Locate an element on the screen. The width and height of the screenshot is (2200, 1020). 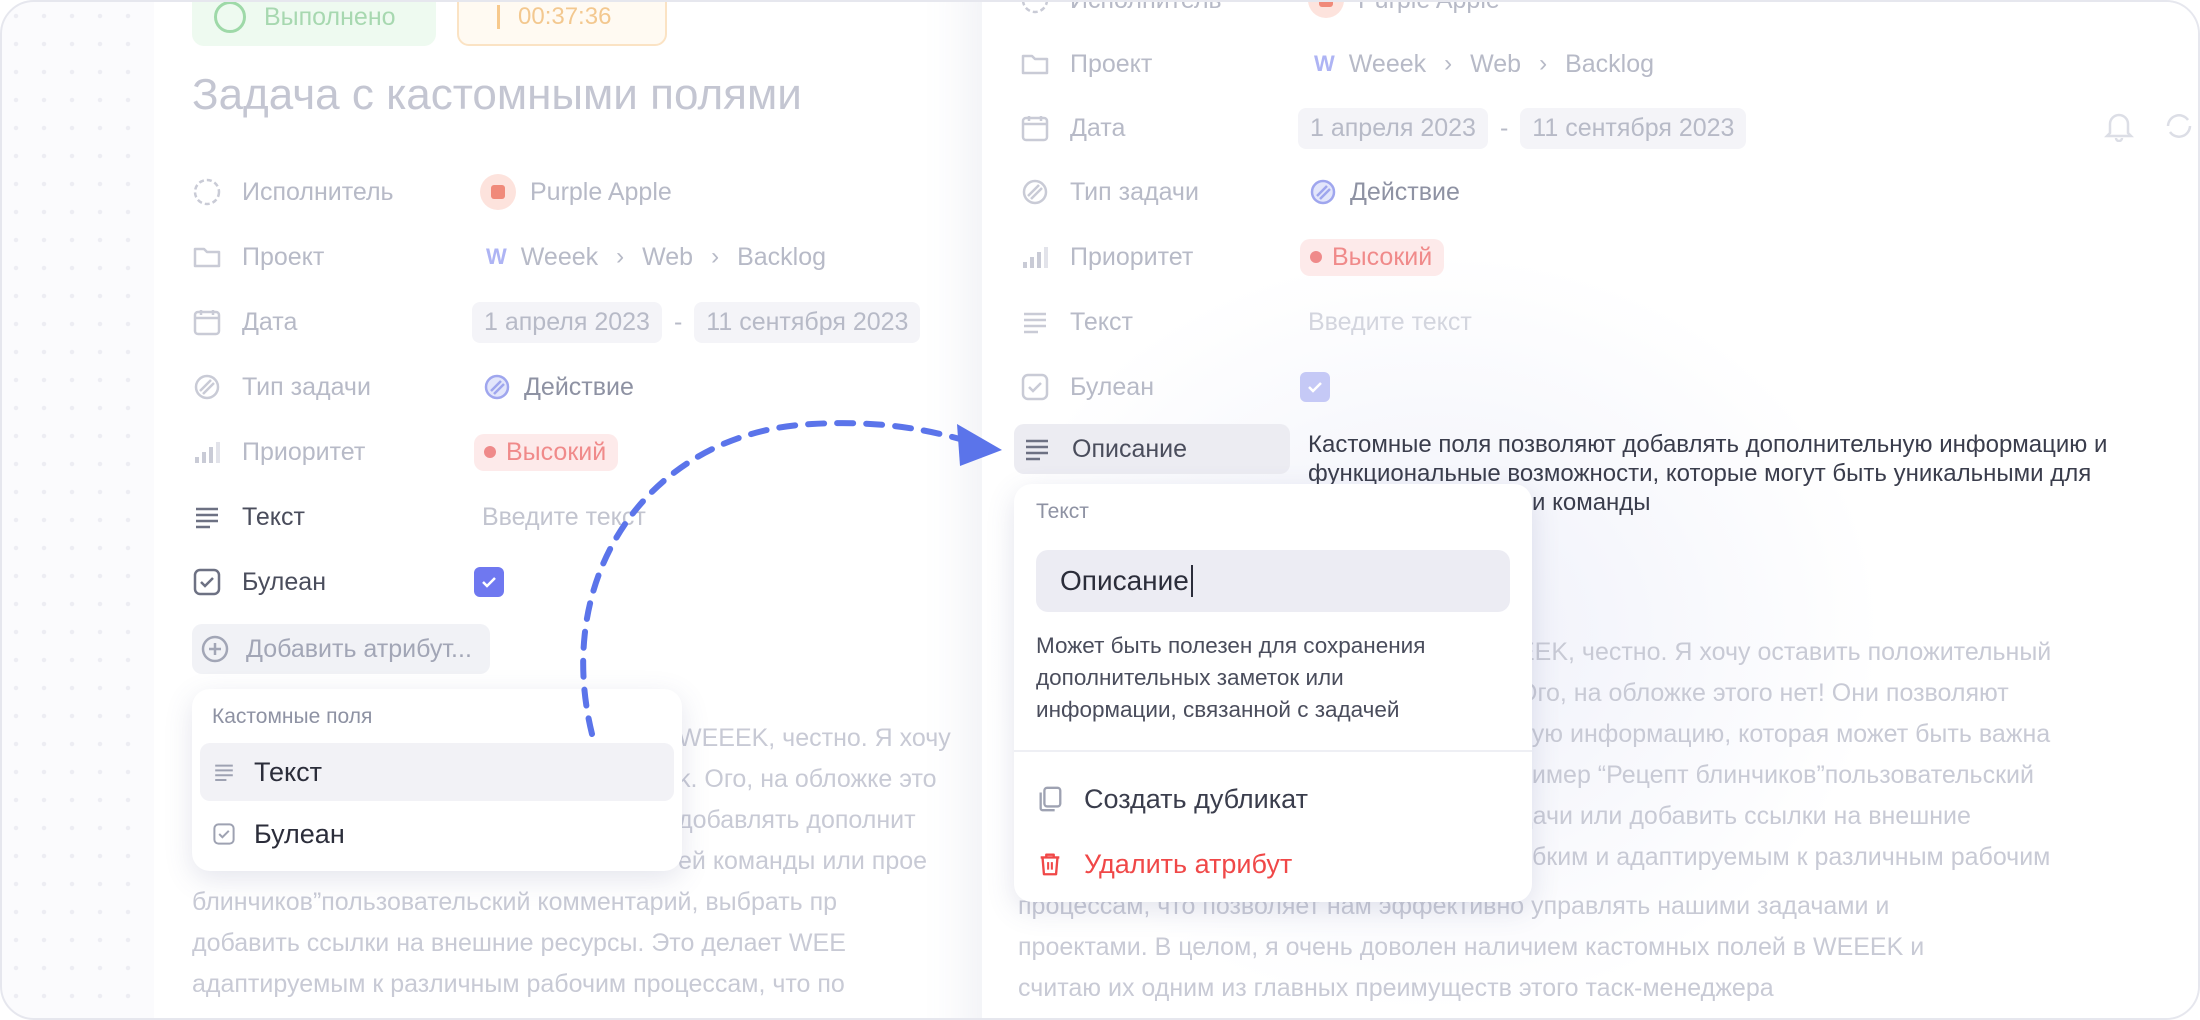
r-bool-checkbox is located at coordinates (1315, 387).